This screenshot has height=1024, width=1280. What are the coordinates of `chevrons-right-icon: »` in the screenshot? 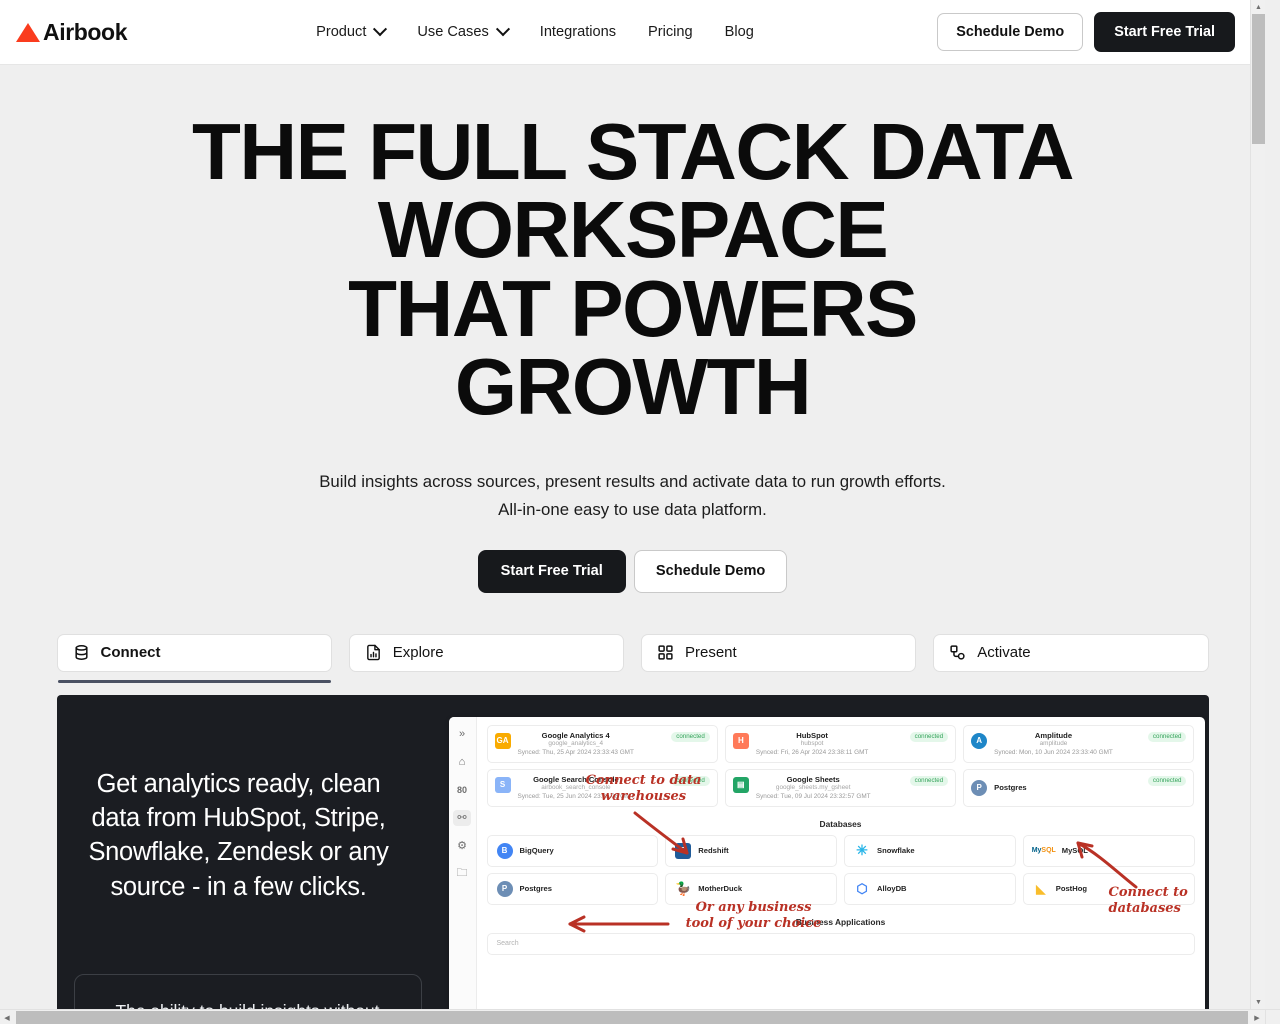 It's located at (462, 734).